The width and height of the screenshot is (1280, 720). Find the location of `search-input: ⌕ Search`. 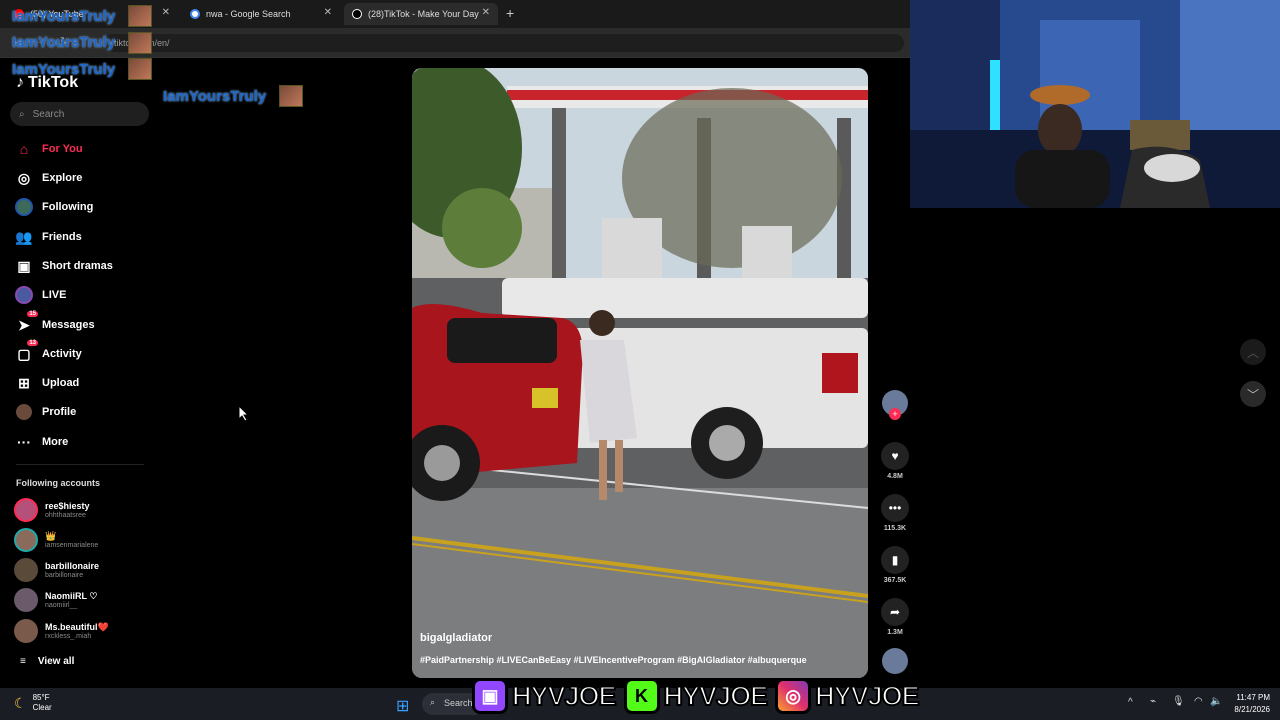

search-input: ⌕ Search is located at coordinates (79, 114).